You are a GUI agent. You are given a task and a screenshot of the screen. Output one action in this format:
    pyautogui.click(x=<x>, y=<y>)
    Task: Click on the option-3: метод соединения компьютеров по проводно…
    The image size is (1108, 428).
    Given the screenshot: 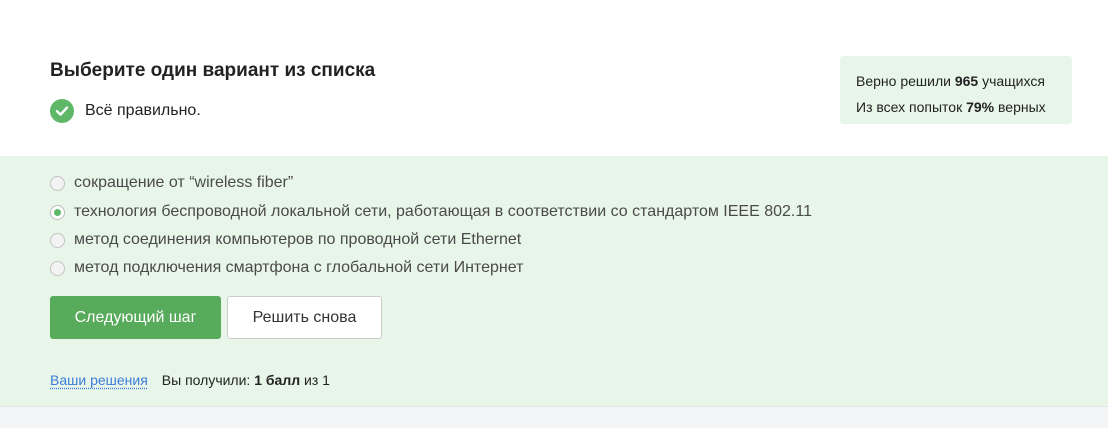 What is the action you would take?
    pyautogui.click(x=285, y=240)
    